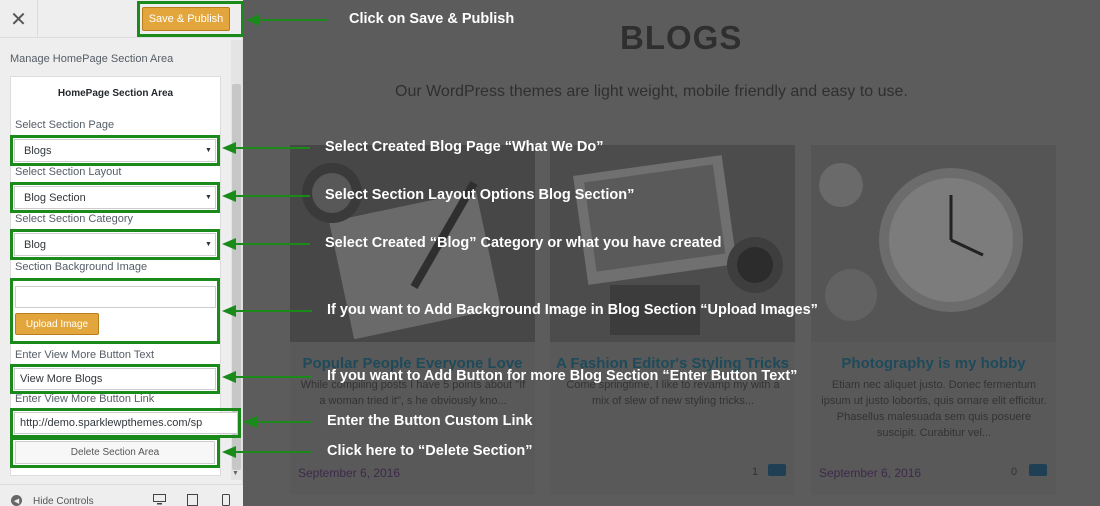 The image size is (1100, 506). What do you see at coordinates (81, 267) in the screenshot?
I see `bg-image-label: Section Background Image` at bounding box center [81, 267].